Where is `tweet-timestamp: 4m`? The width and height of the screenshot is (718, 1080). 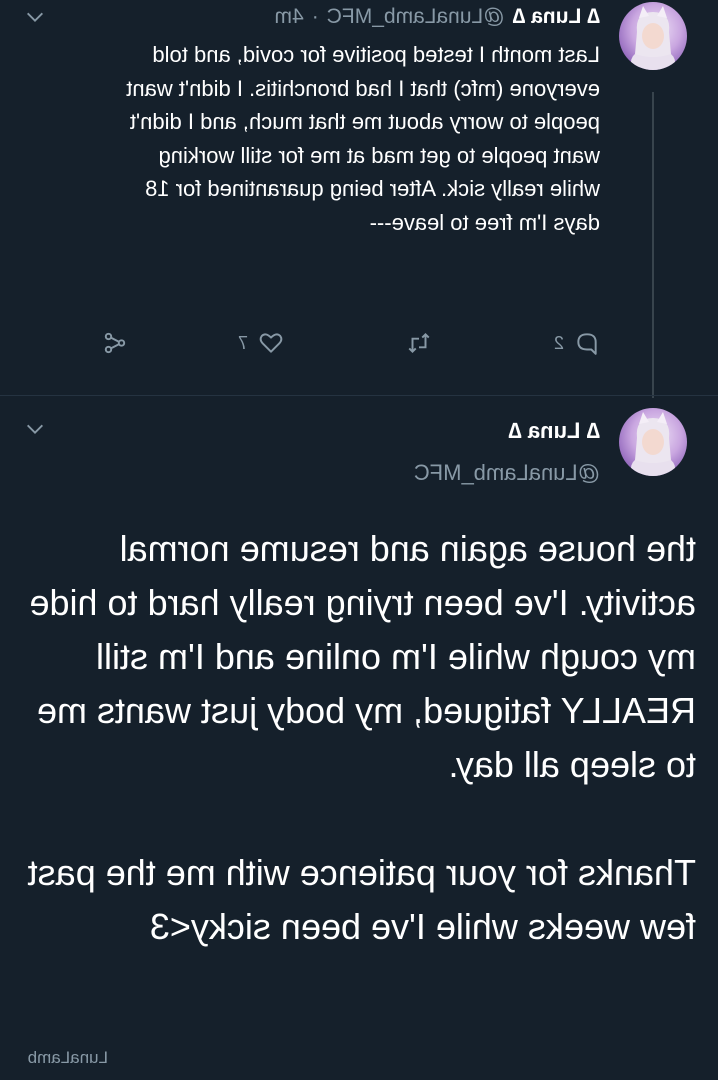 tweet-timestamp: 4m is located at coordinates (289, 17).